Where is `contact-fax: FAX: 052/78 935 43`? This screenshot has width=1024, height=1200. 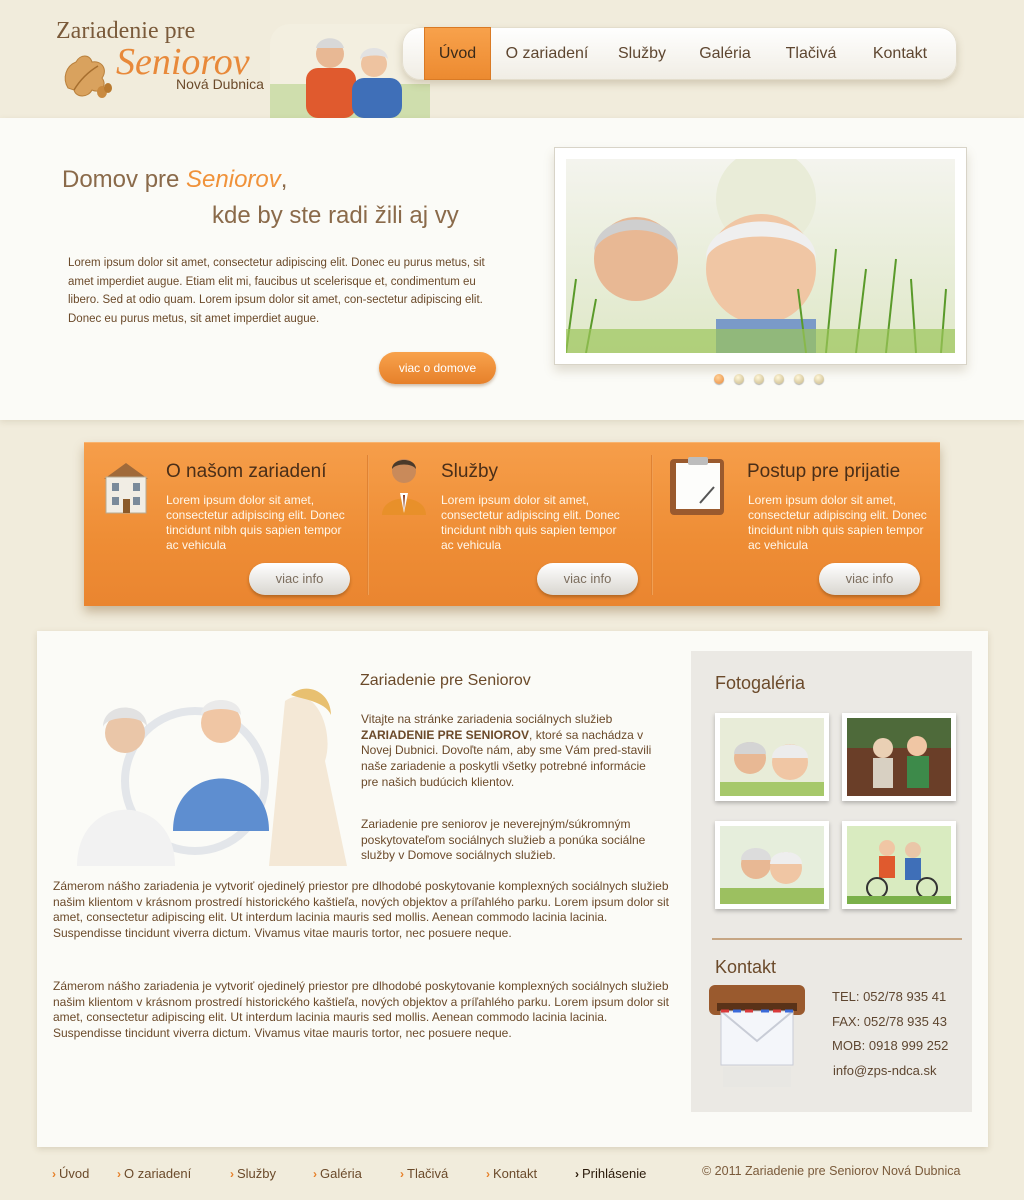 contact-fax: FAX: 052/78 935 43 is located at coordinates (889, 1021).